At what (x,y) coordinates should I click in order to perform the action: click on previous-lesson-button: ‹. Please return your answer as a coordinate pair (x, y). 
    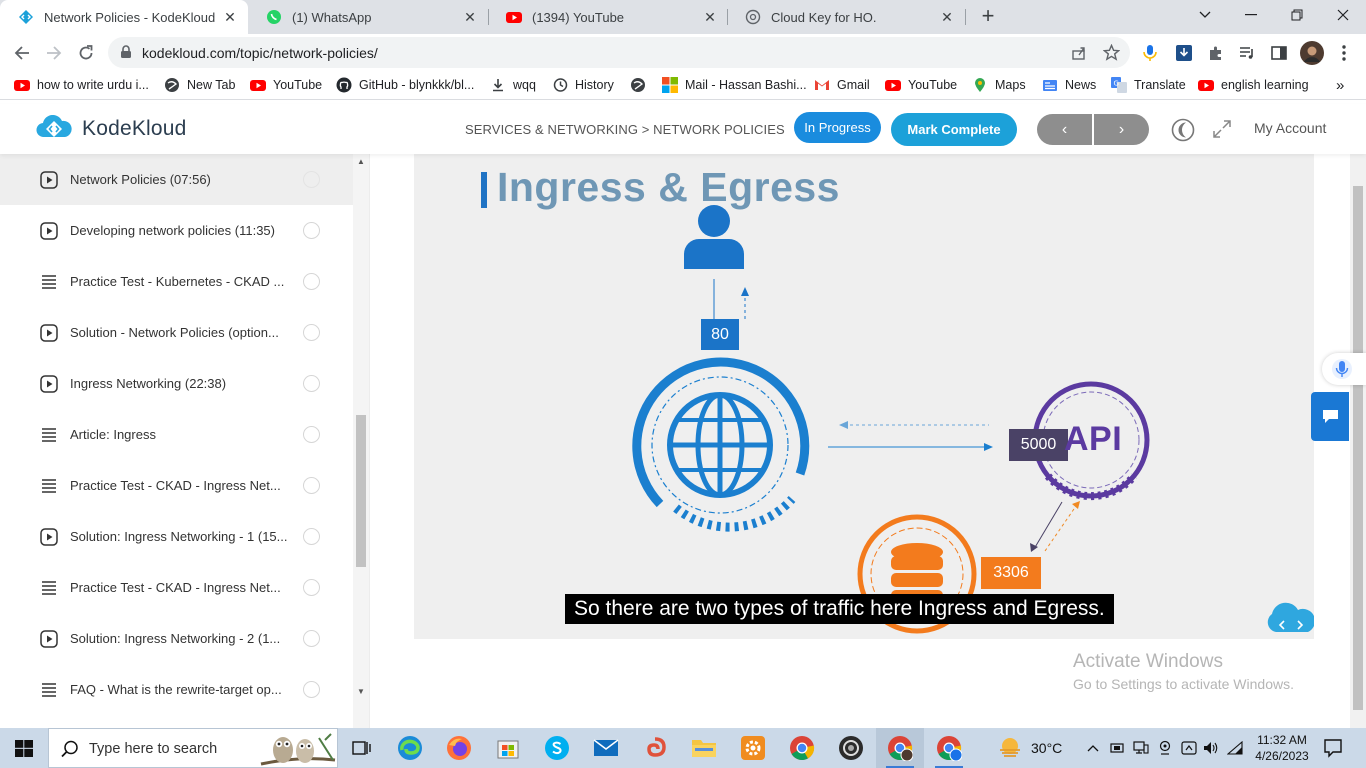
    Looking at the image, I should click on (1064, 129).